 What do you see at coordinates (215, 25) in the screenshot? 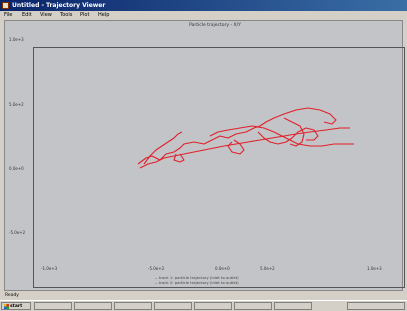
I see `plot-title: Particle trajectory - X/Y` at bounding box center [215, 25].